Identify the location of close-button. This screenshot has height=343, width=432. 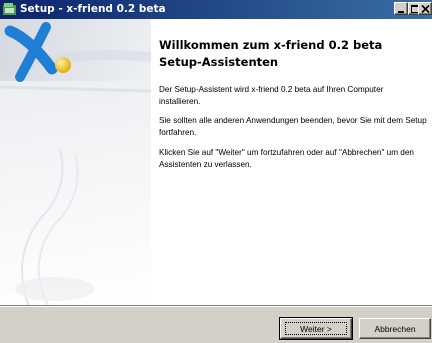
(425, 8).